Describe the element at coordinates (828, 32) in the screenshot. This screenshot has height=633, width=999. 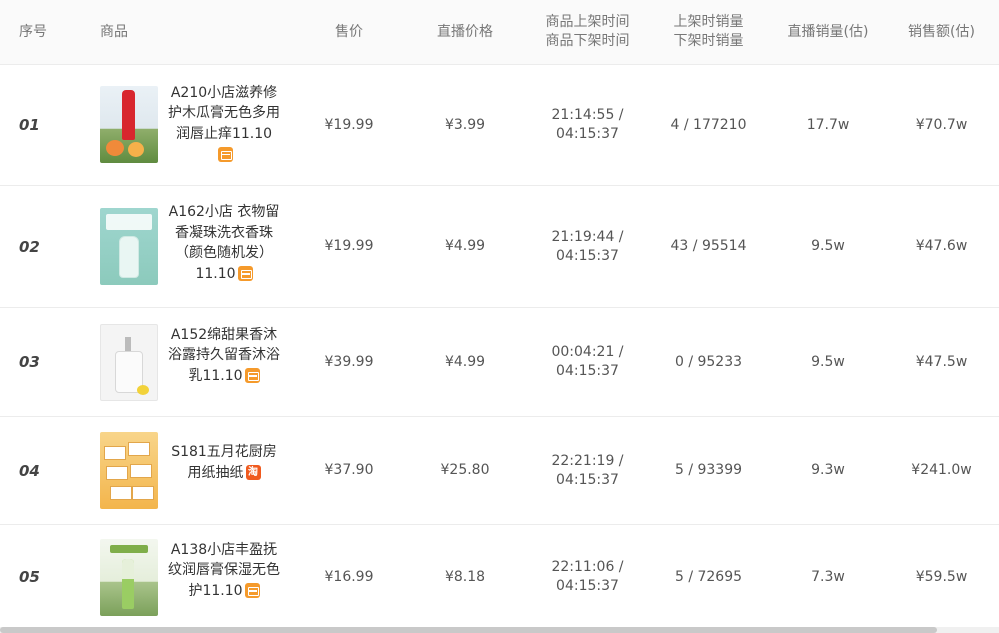
I see `header-live-sales: 直播销量(估)` at that location.